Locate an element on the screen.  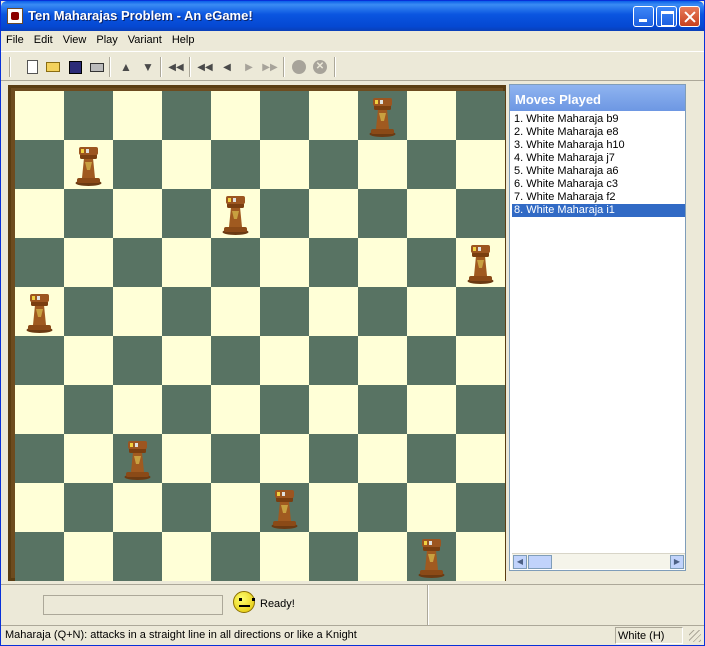
square-h6 is located at coordinates (382, 311).